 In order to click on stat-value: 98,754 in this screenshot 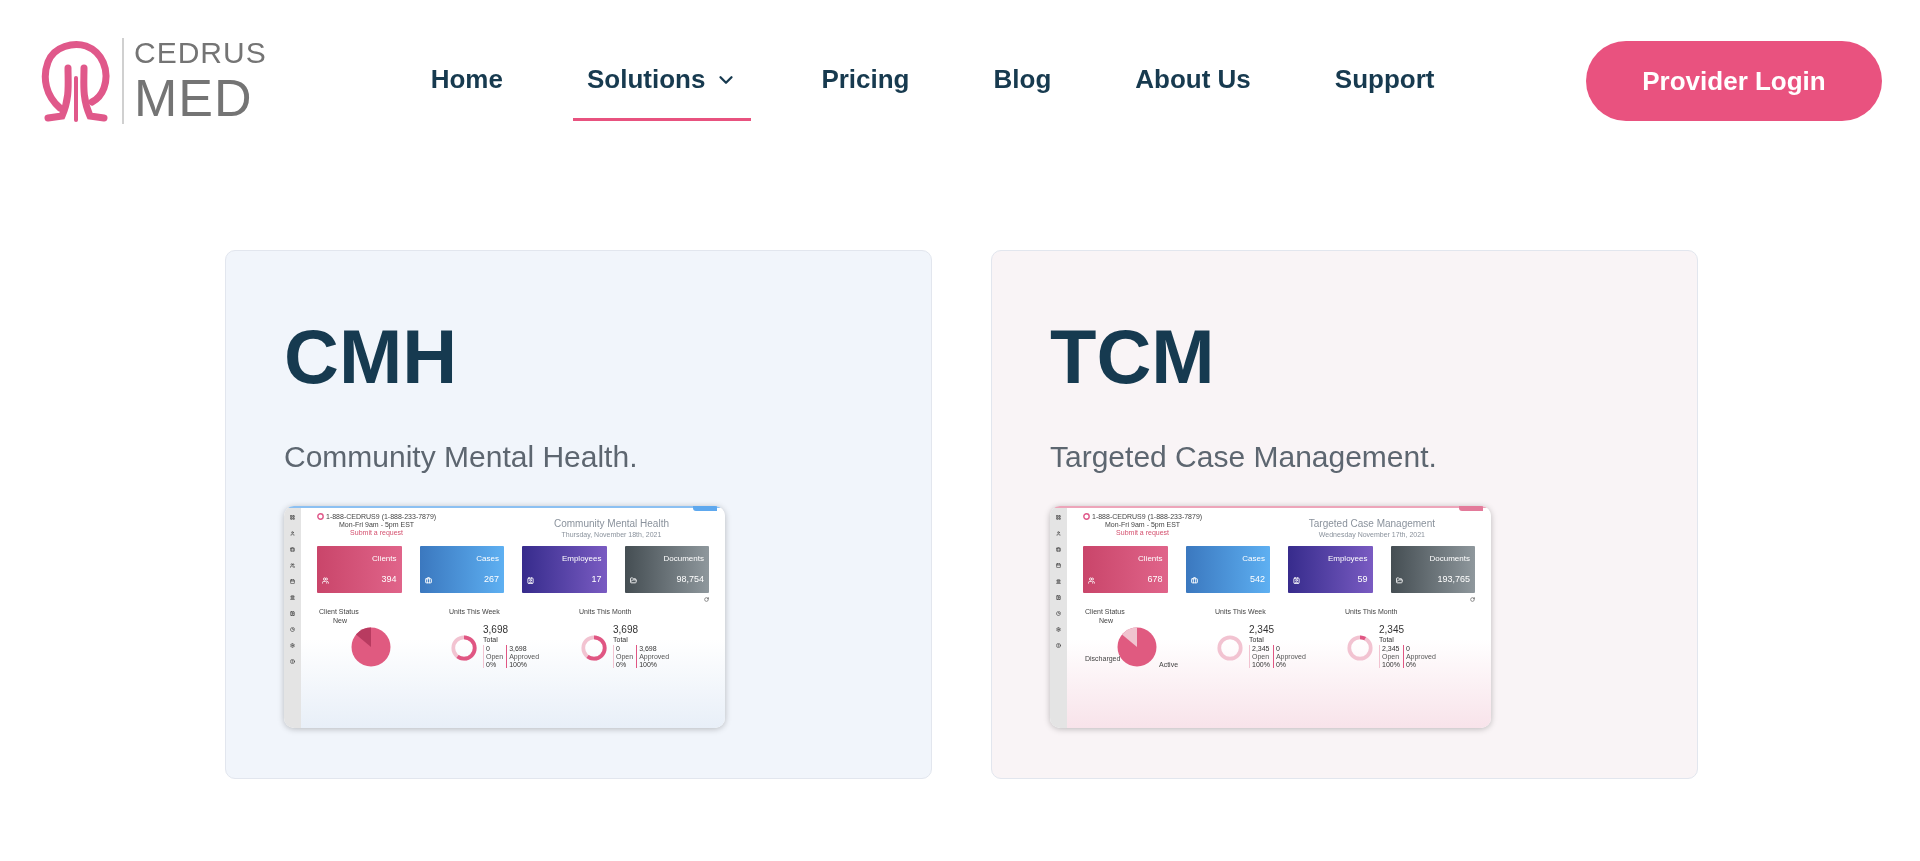, I will do `click(690, 579)`.